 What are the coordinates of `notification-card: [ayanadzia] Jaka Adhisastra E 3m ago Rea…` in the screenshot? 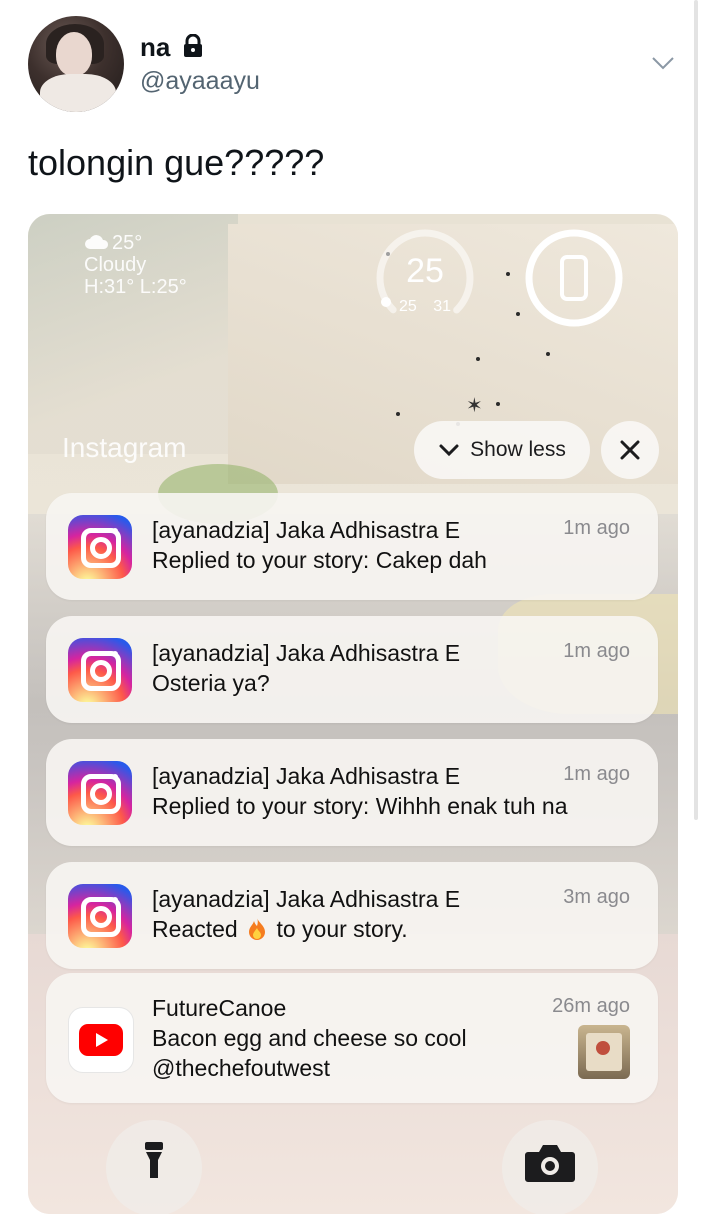 It's located at (352, 915).